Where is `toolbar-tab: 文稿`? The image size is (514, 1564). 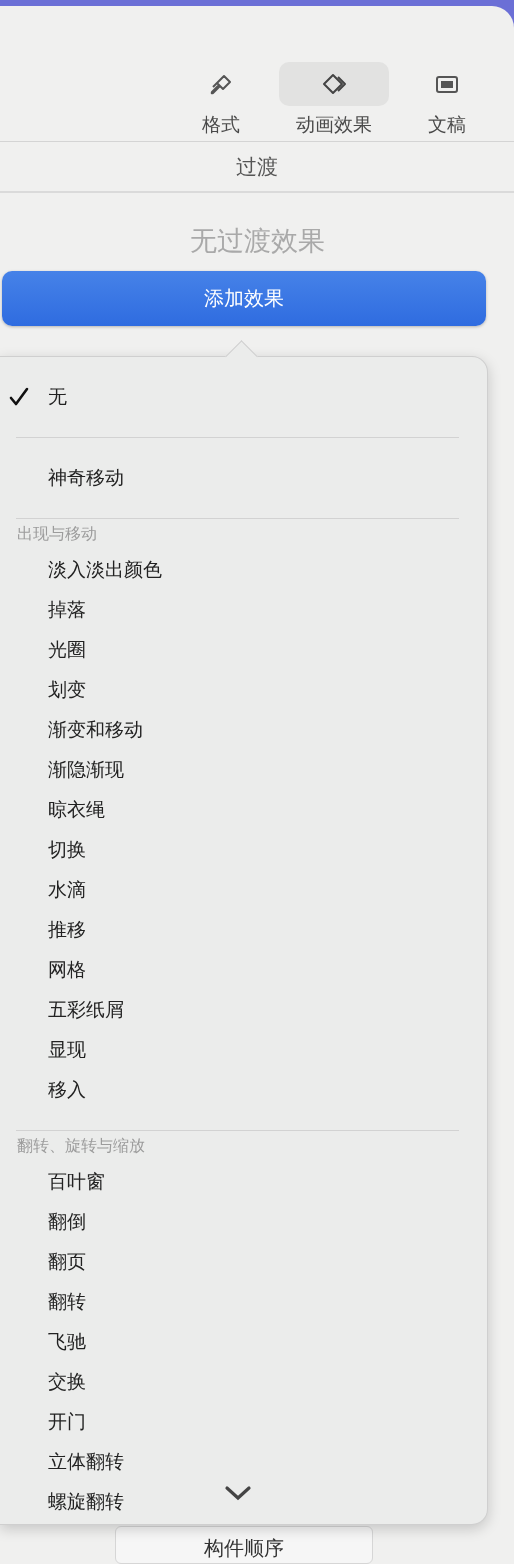
toolbar-tab: 文稿 is located at coordinates (447, 101).